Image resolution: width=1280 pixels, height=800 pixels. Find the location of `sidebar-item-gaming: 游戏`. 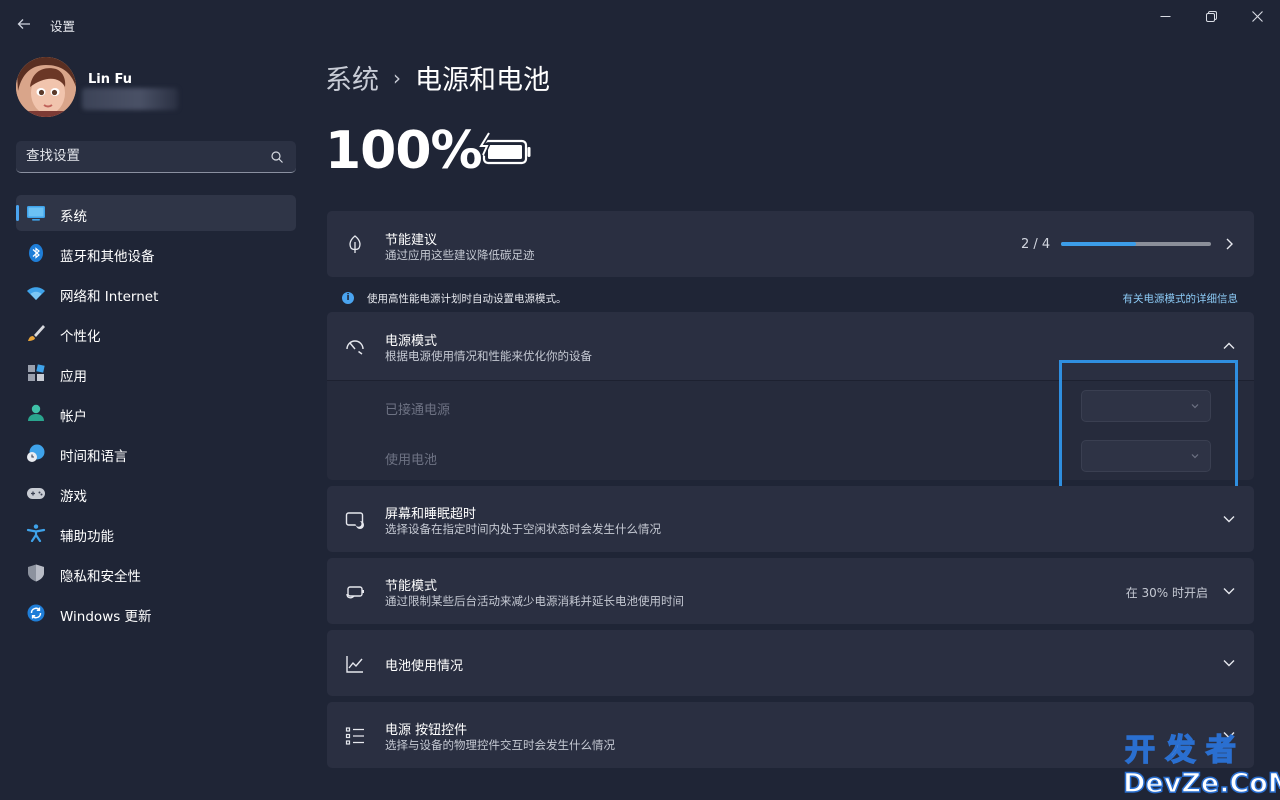

sidebar-item-gaming: 游戏 is located at coordinates (156, 493).